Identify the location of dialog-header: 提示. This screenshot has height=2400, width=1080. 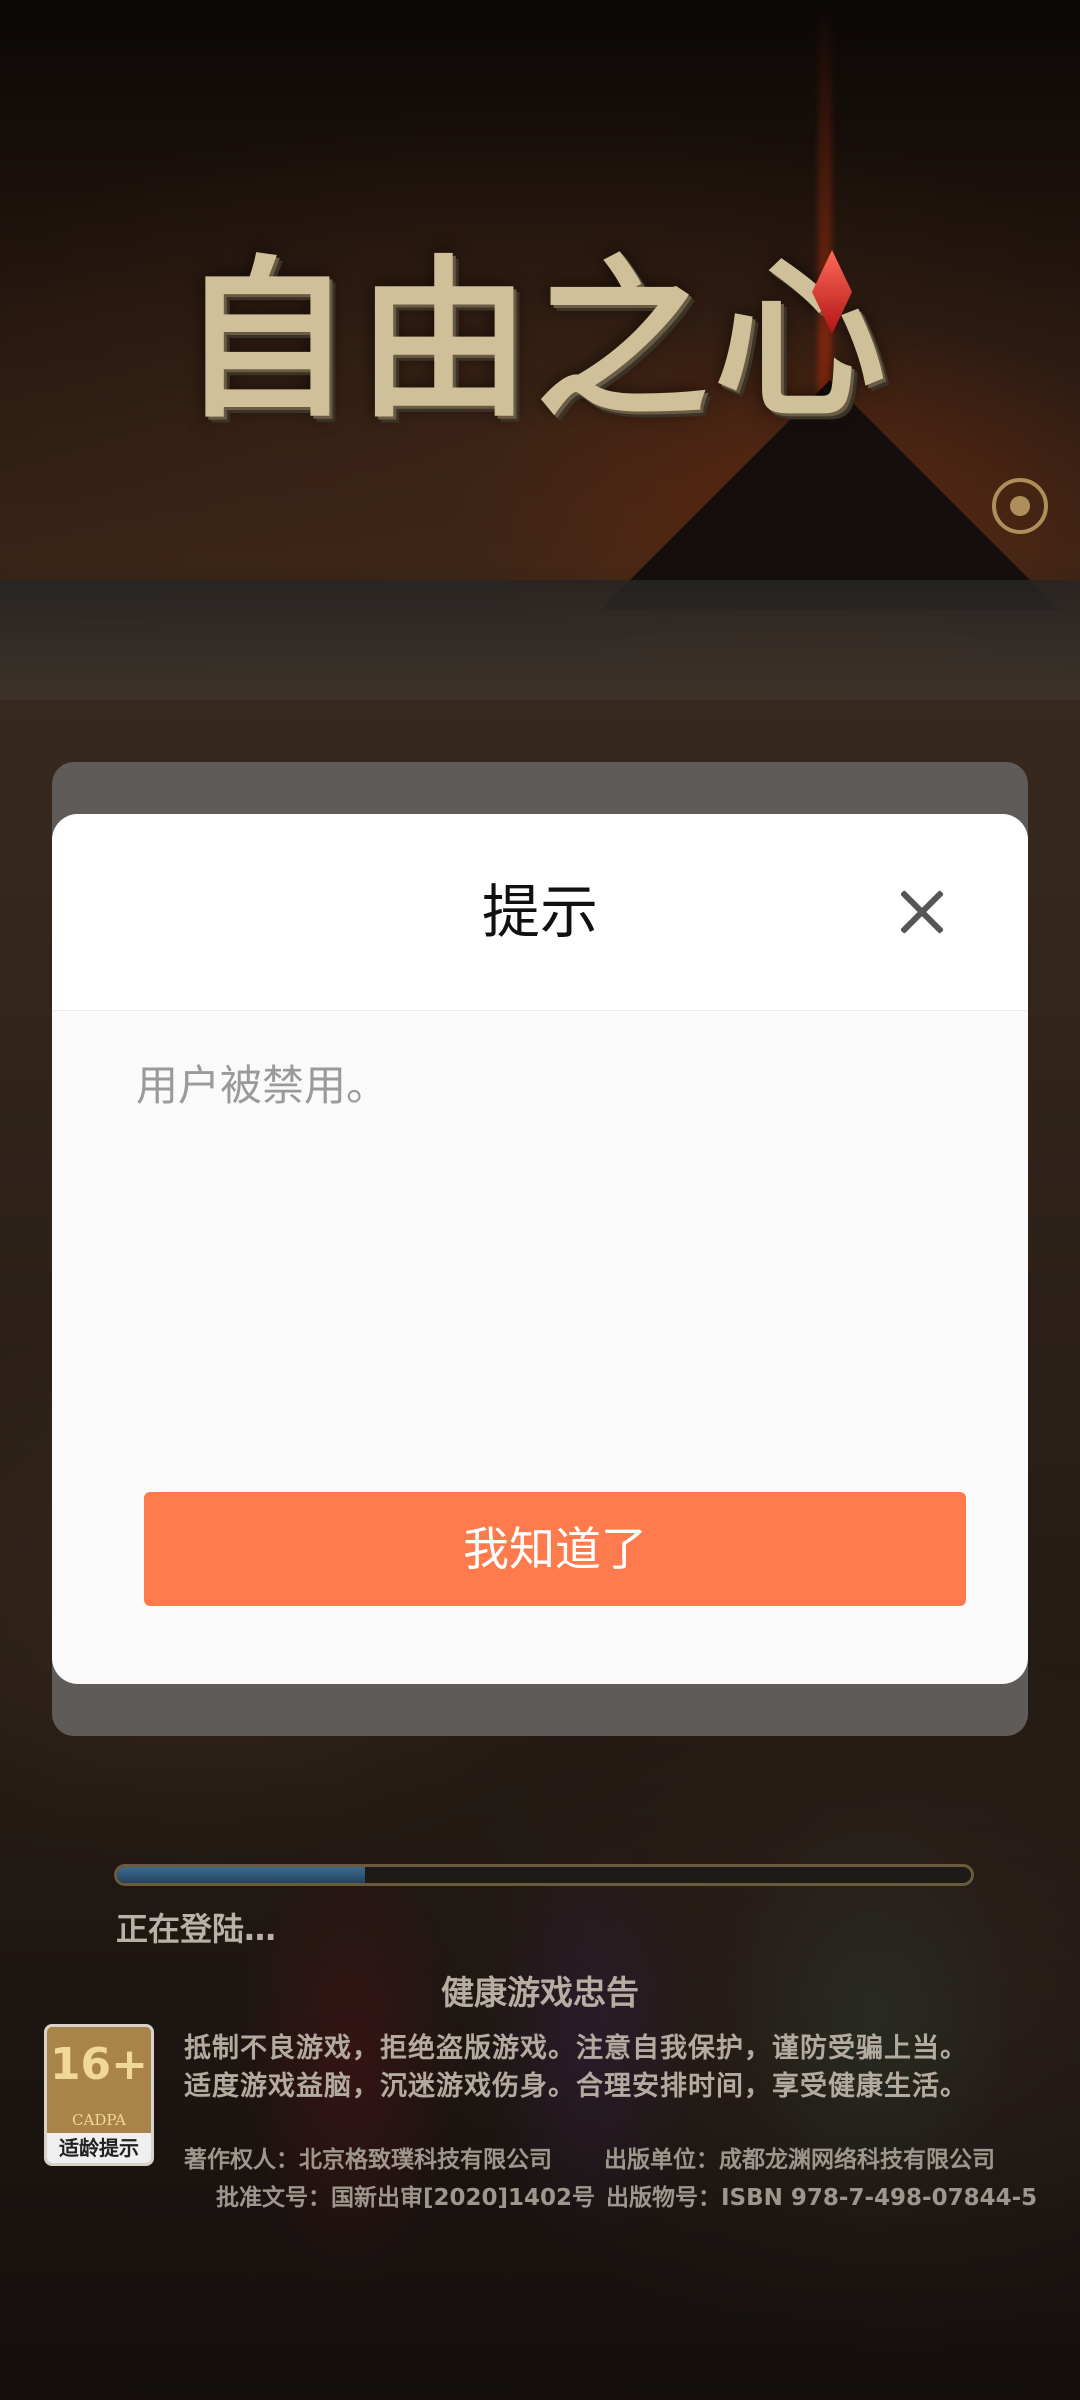
(540, 912).